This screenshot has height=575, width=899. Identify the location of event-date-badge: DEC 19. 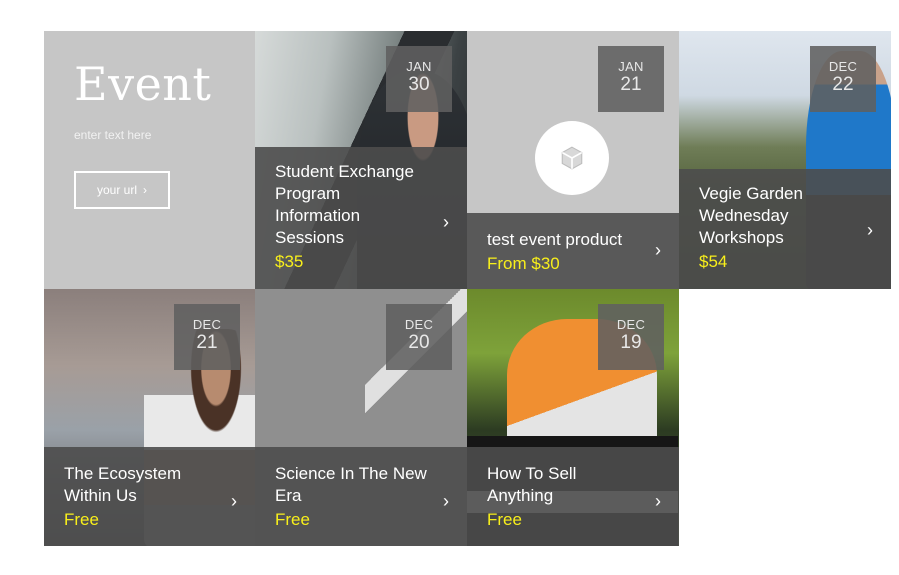
(631, 337).